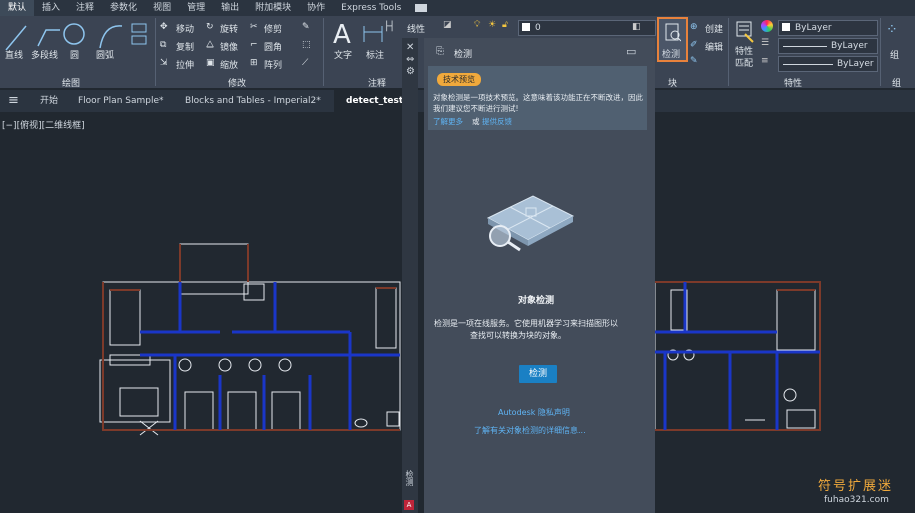  What do you see at coordinates (416, 28) in the screenshot?
I see `linear-button: 线性` at bounding box center [416, 28].